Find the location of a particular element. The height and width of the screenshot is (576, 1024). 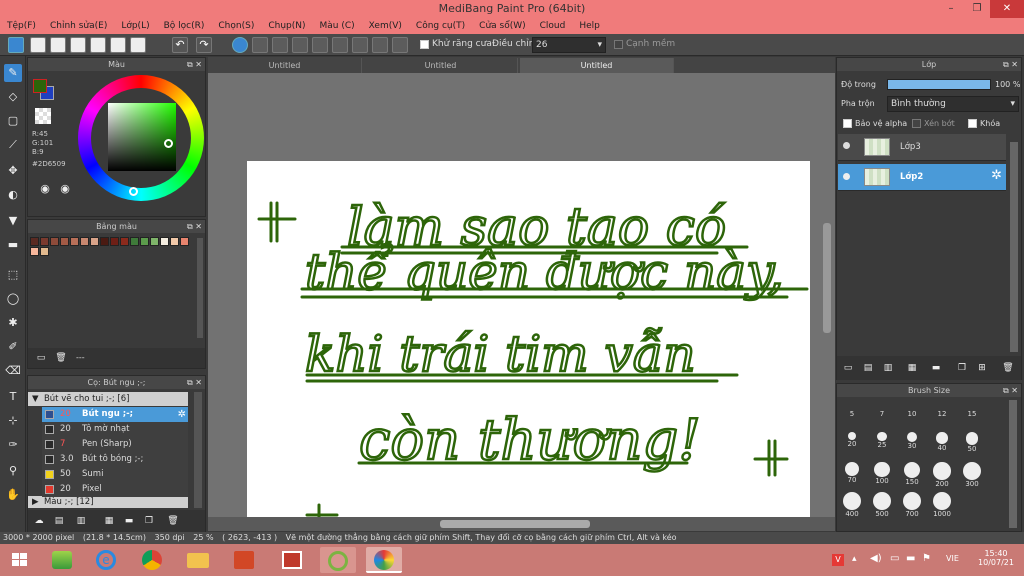

transparent-swatch is located at coordinates (43, 116).